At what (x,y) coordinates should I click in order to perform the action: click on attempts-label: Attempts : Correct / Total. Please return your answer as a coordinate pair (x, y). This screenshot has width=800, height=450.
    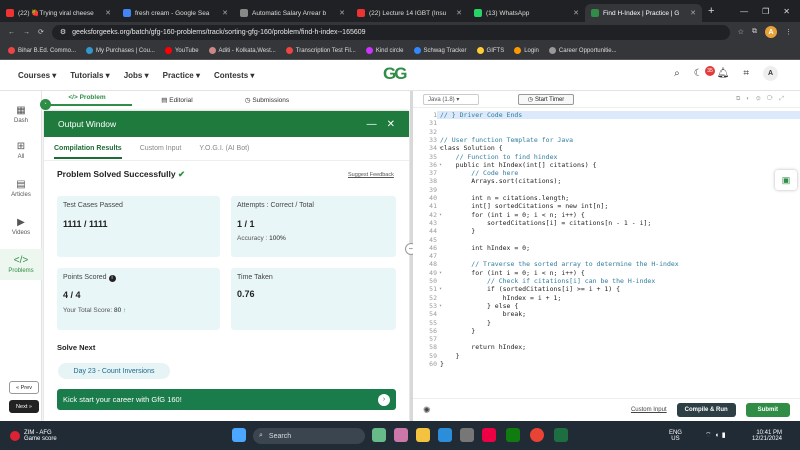
    Looking at the image, I should click on (275, 205).